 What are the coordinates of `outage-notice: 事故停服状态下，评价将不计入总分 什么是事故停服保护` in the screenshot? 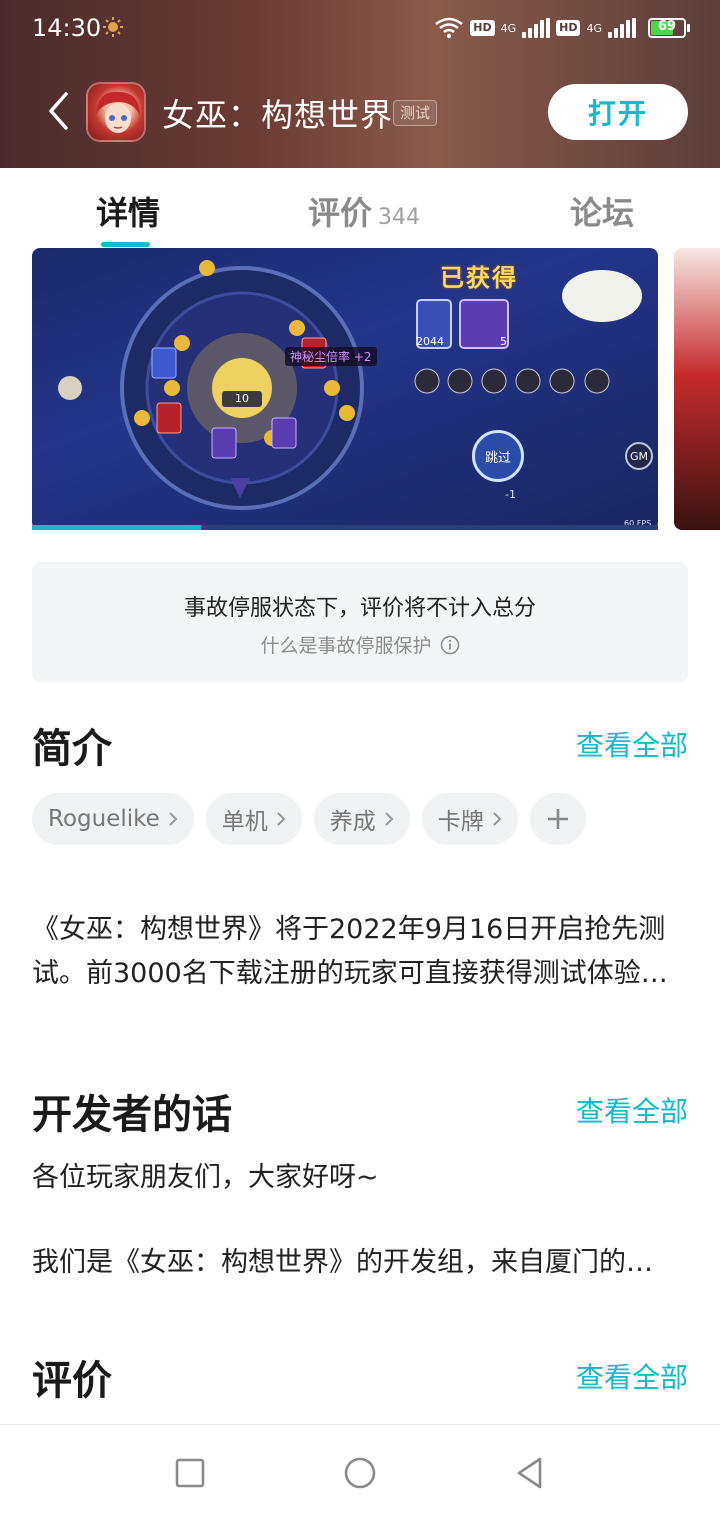 It's located at (360, 622).